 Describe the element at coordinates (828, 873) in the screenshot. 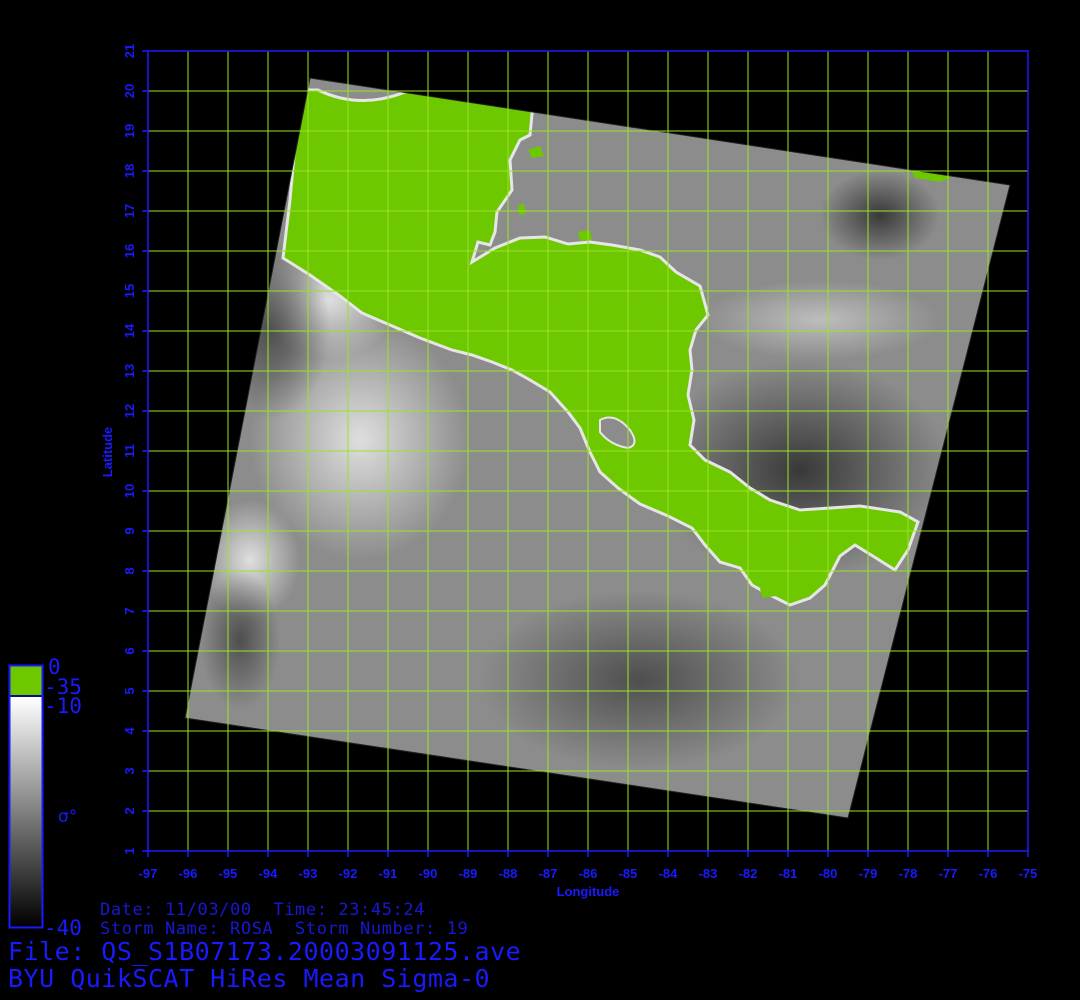

I see `x-tick-label: -80` at that location.